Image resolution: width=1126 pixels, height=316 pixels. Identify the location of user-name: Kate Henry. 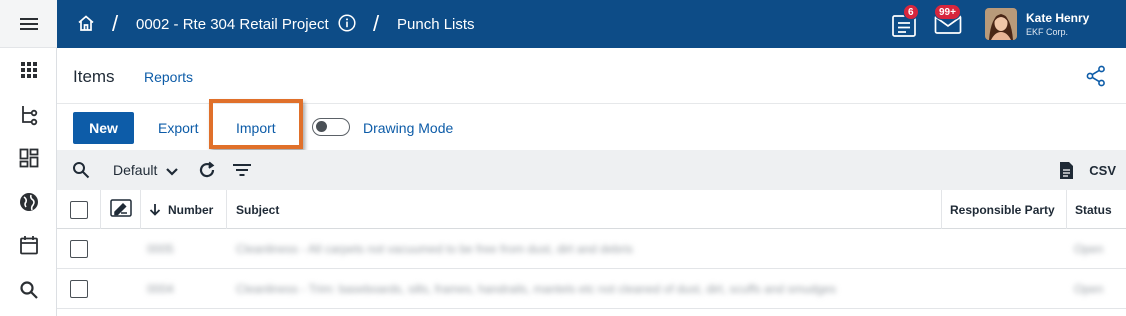
(1057, 18).